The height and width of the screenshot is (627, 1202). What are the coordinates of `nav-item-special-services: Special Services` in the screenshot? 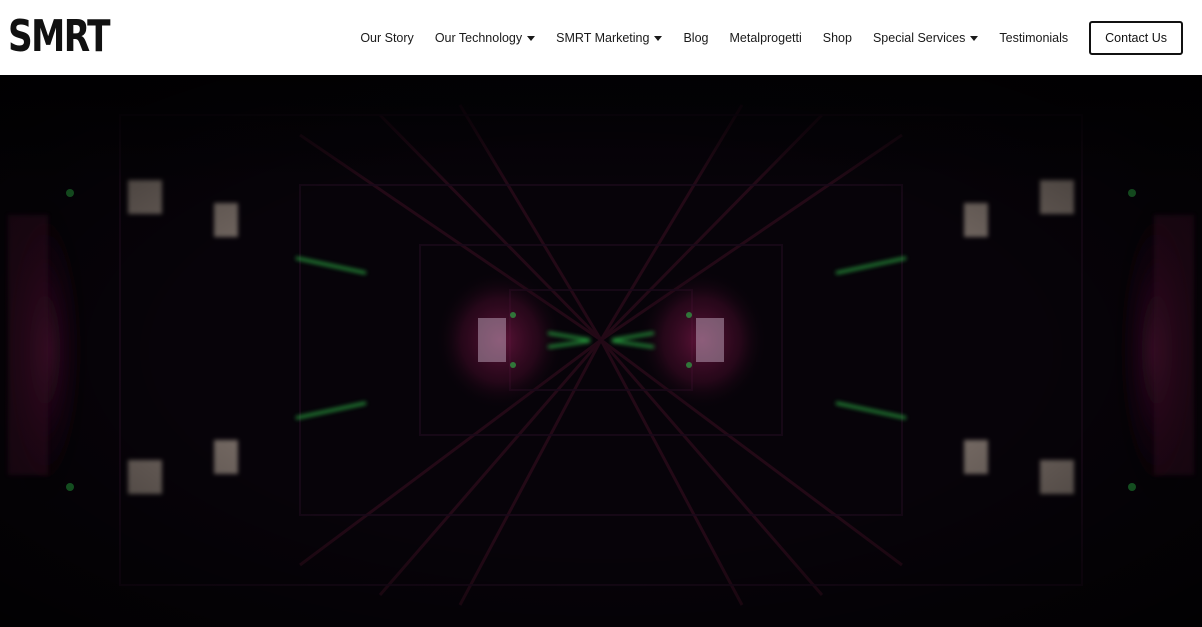 It's located at (925, 37).